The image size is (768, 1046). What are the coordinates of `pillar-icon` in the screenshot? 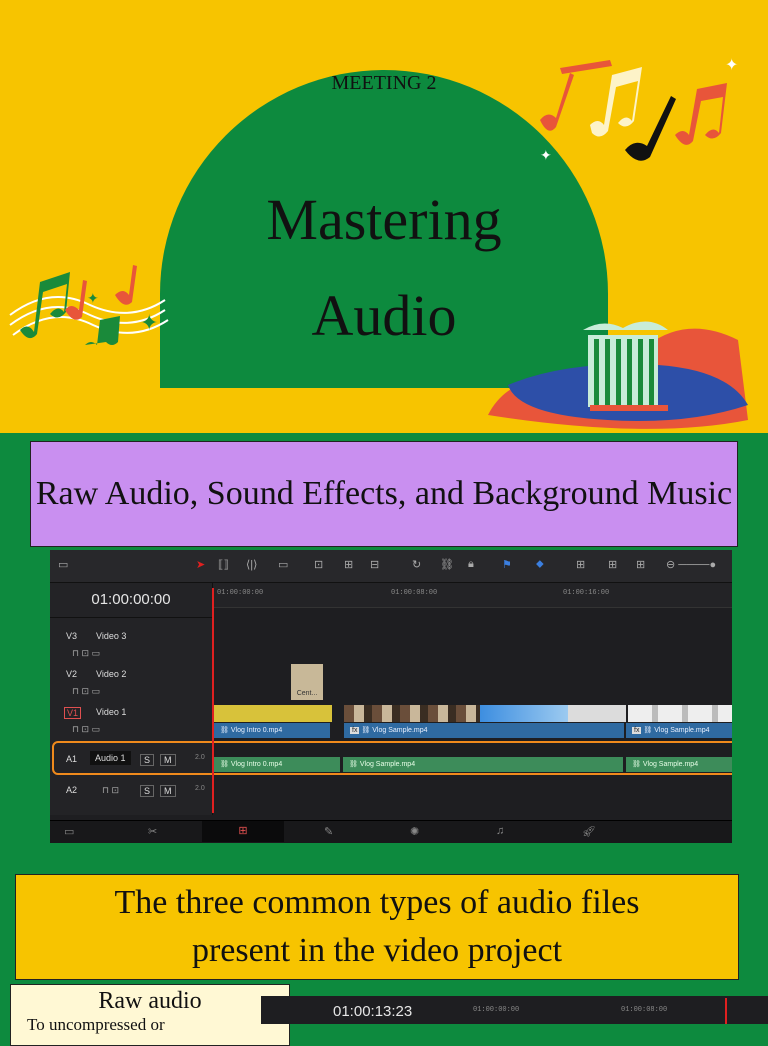 It's located at (618, 375).